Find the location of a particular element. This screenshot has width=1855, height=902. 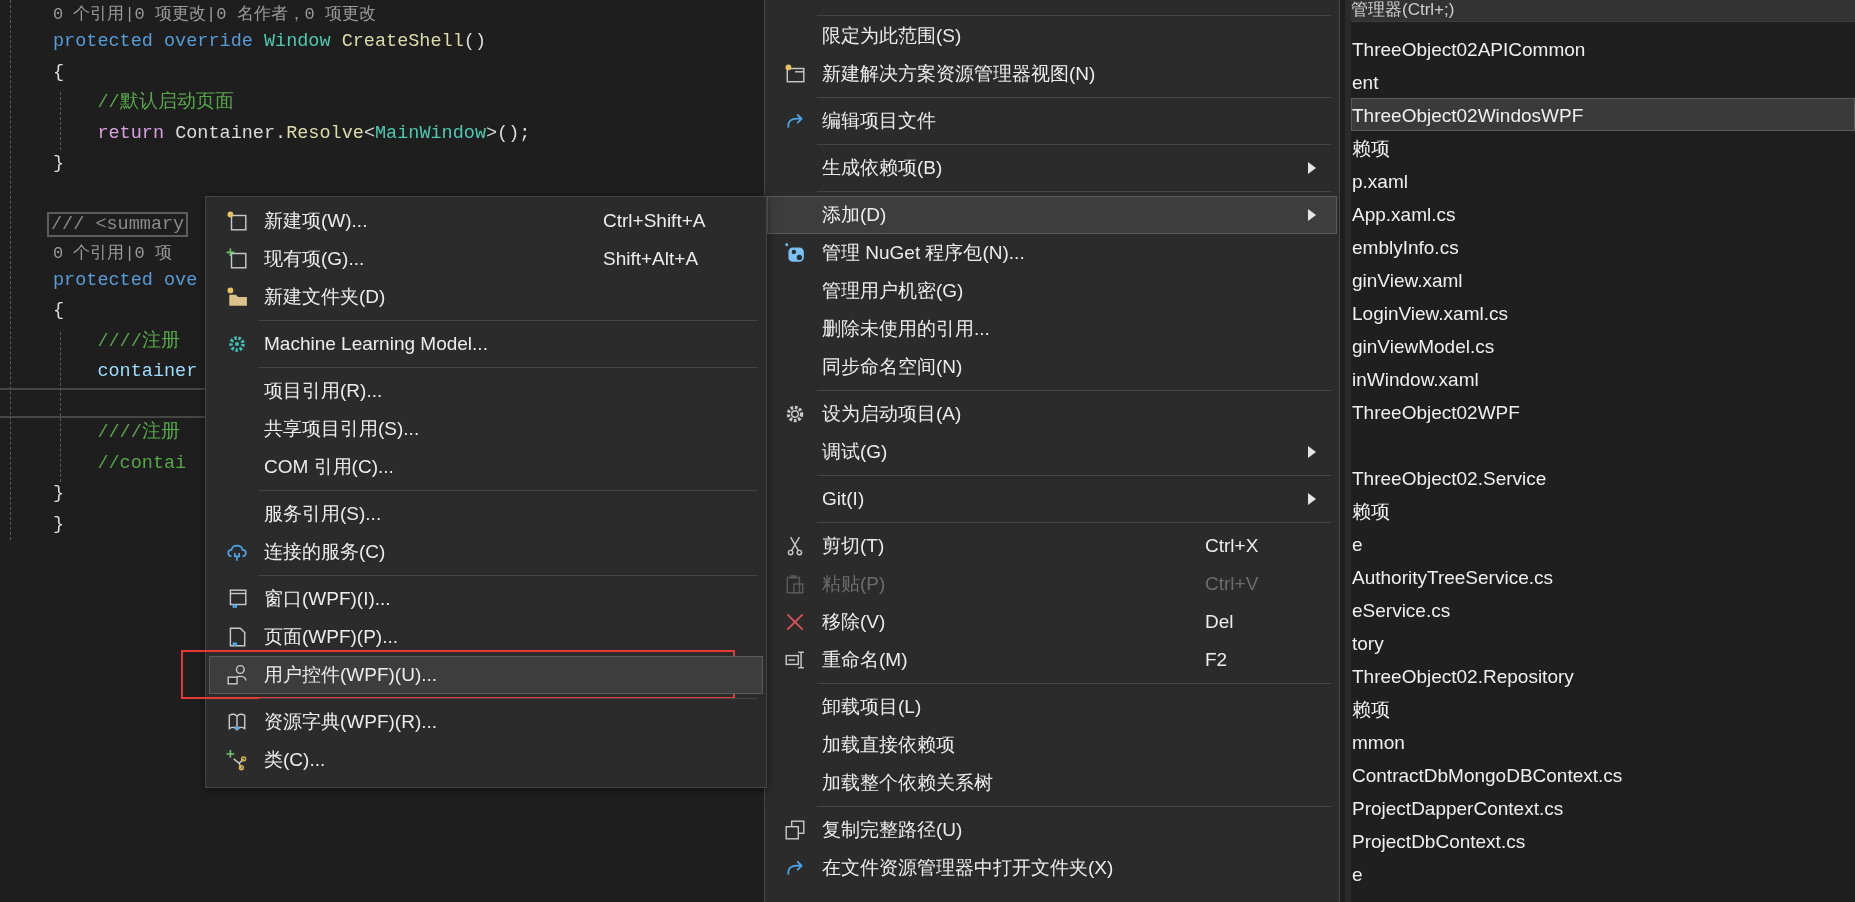

shortcut-label: Ctrl+Shift+A is located at coordinates (654, 221).